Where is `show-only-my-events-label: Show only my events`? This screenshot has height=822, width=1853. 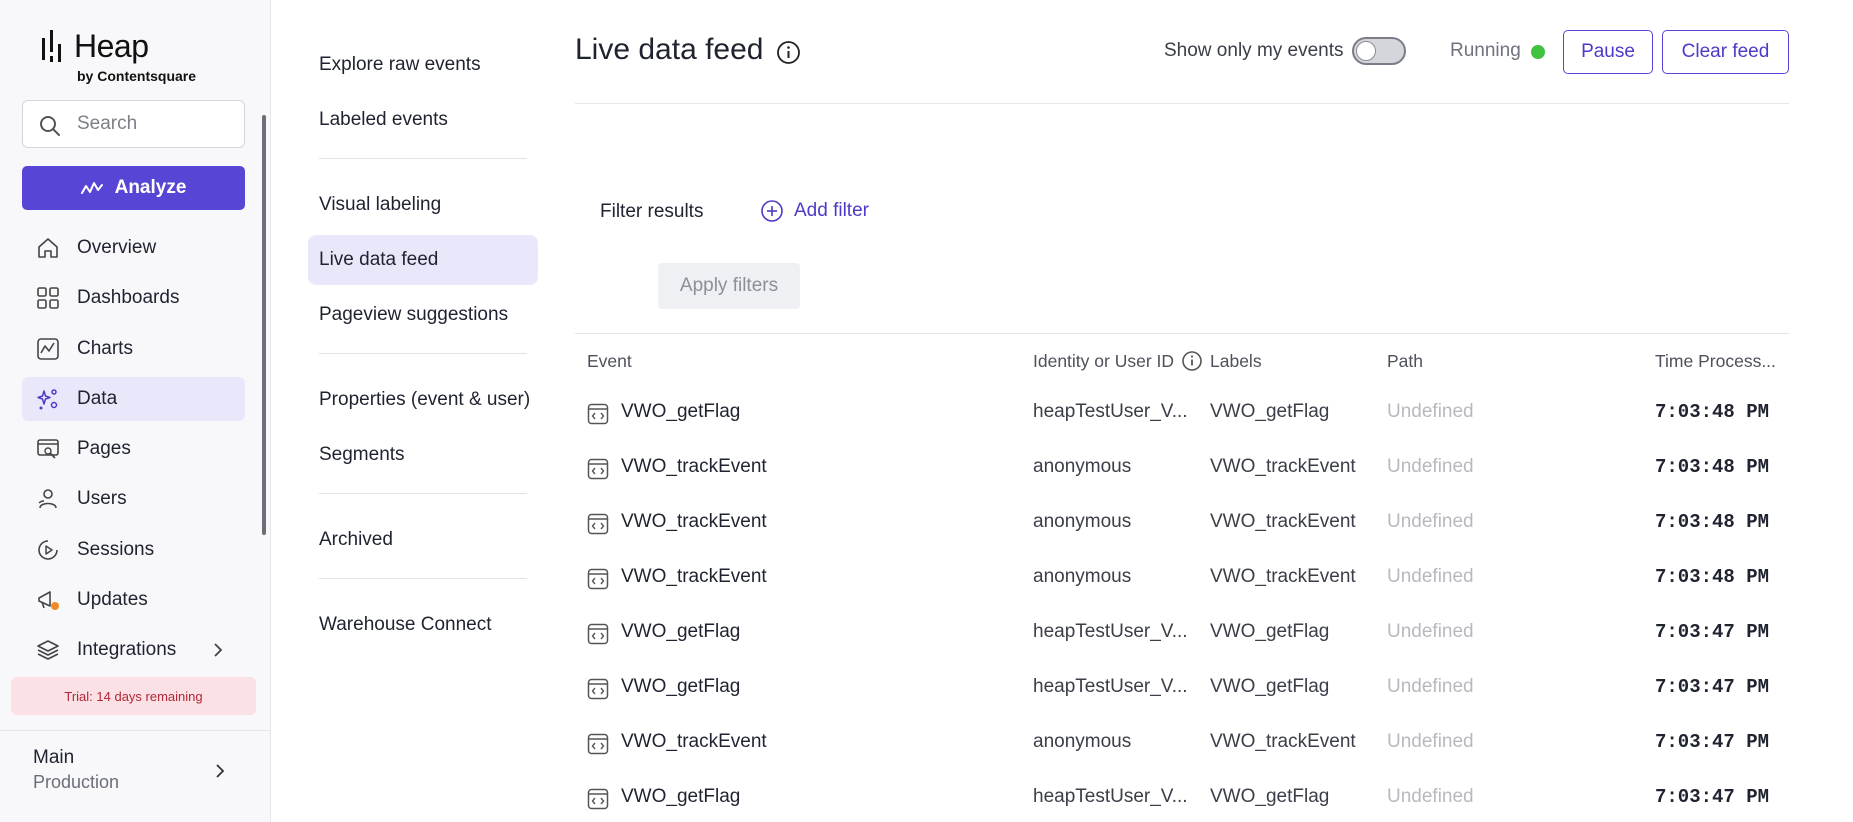
show-only-my-events-label: Show only my events is located at coordinates (1254, 50).